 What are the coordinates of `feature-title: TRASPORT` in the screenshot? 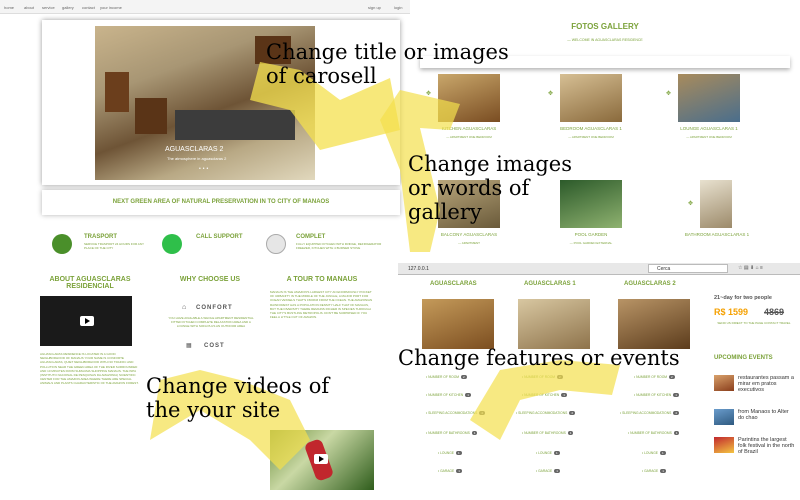 It's located at (100, 237).